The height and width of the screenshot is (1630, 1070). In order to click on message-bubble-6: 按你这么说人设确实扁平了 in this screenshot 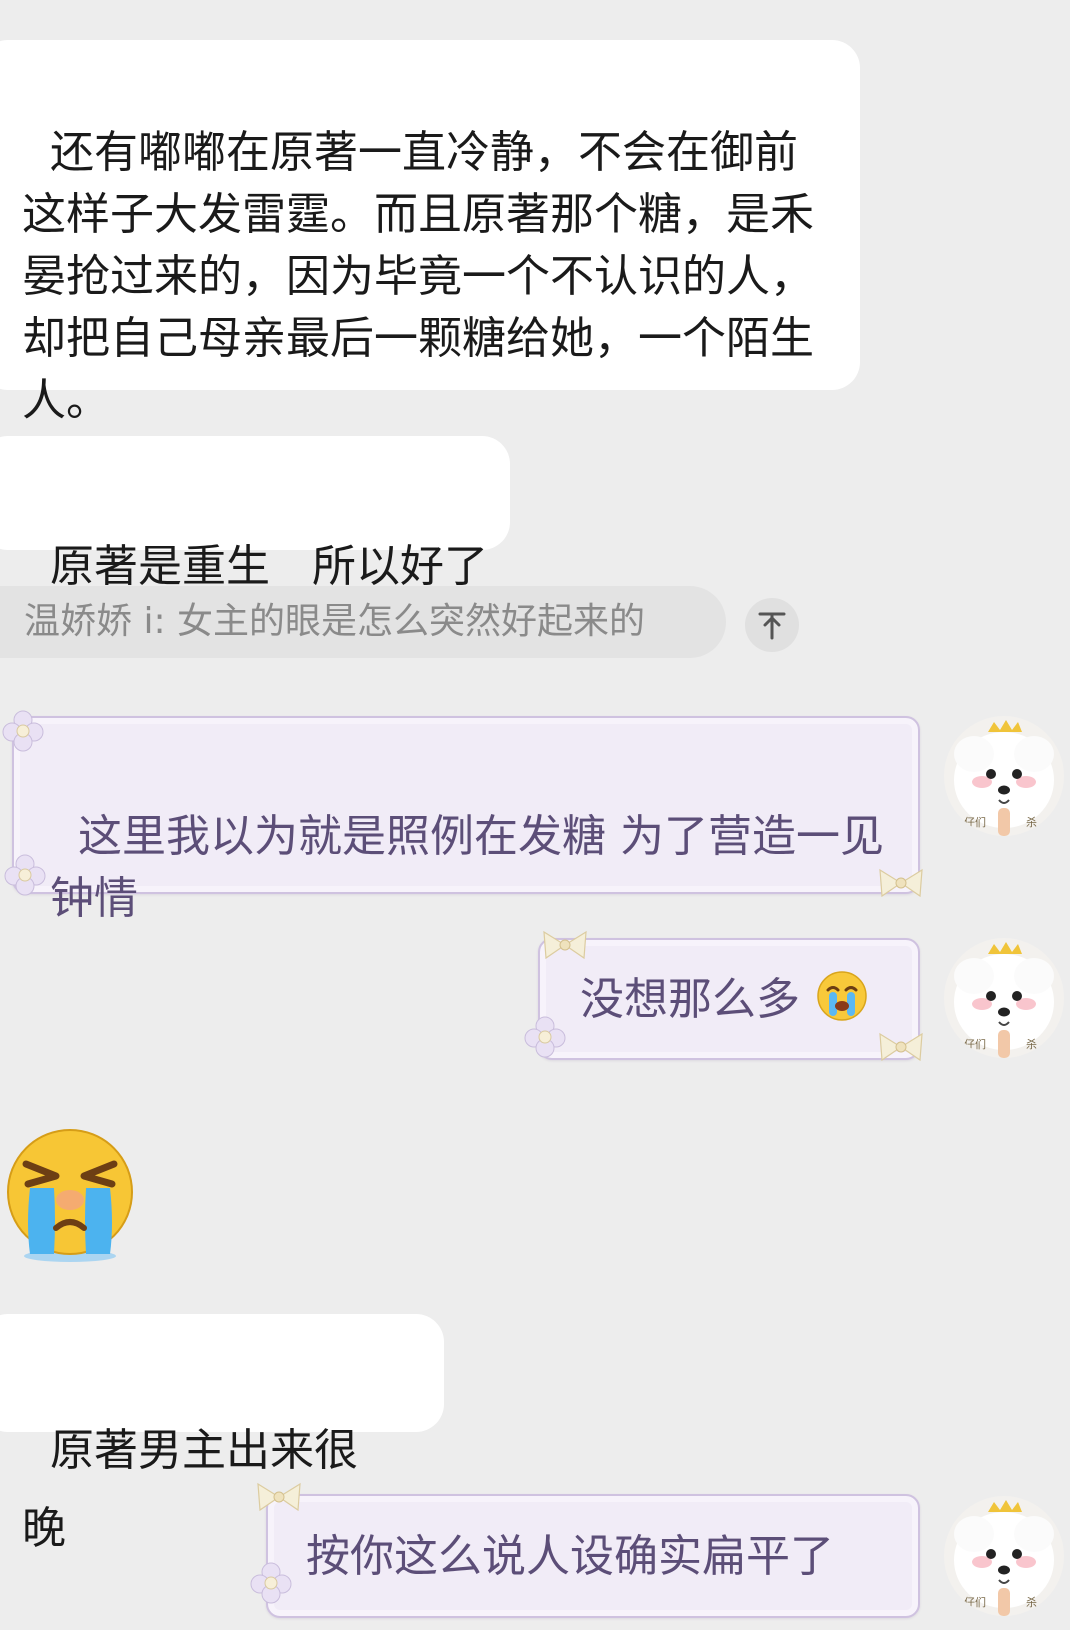, I will do `click(593, 1556)`.